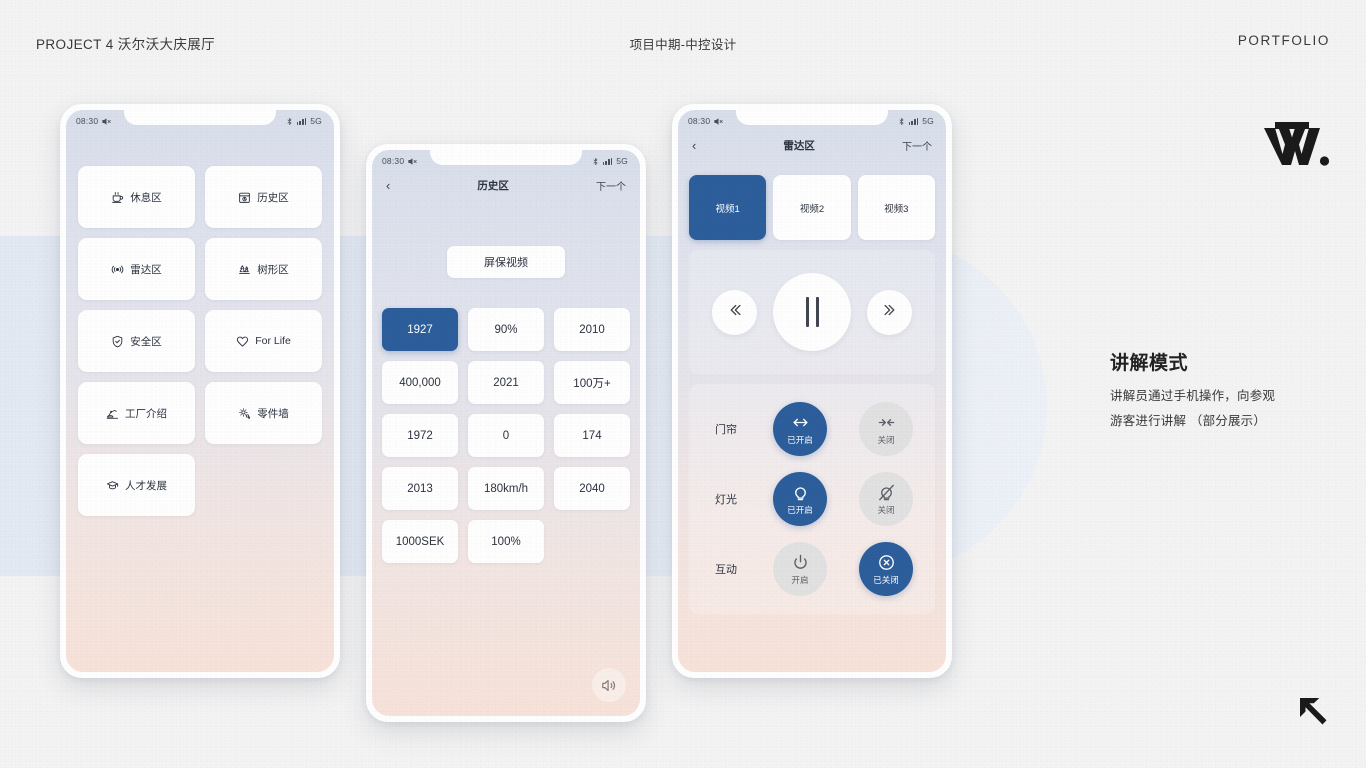 The width and height of the screenshot is (1366, 768). I want to click on menu-item-safety-area: 安全区, so click(136, 341).